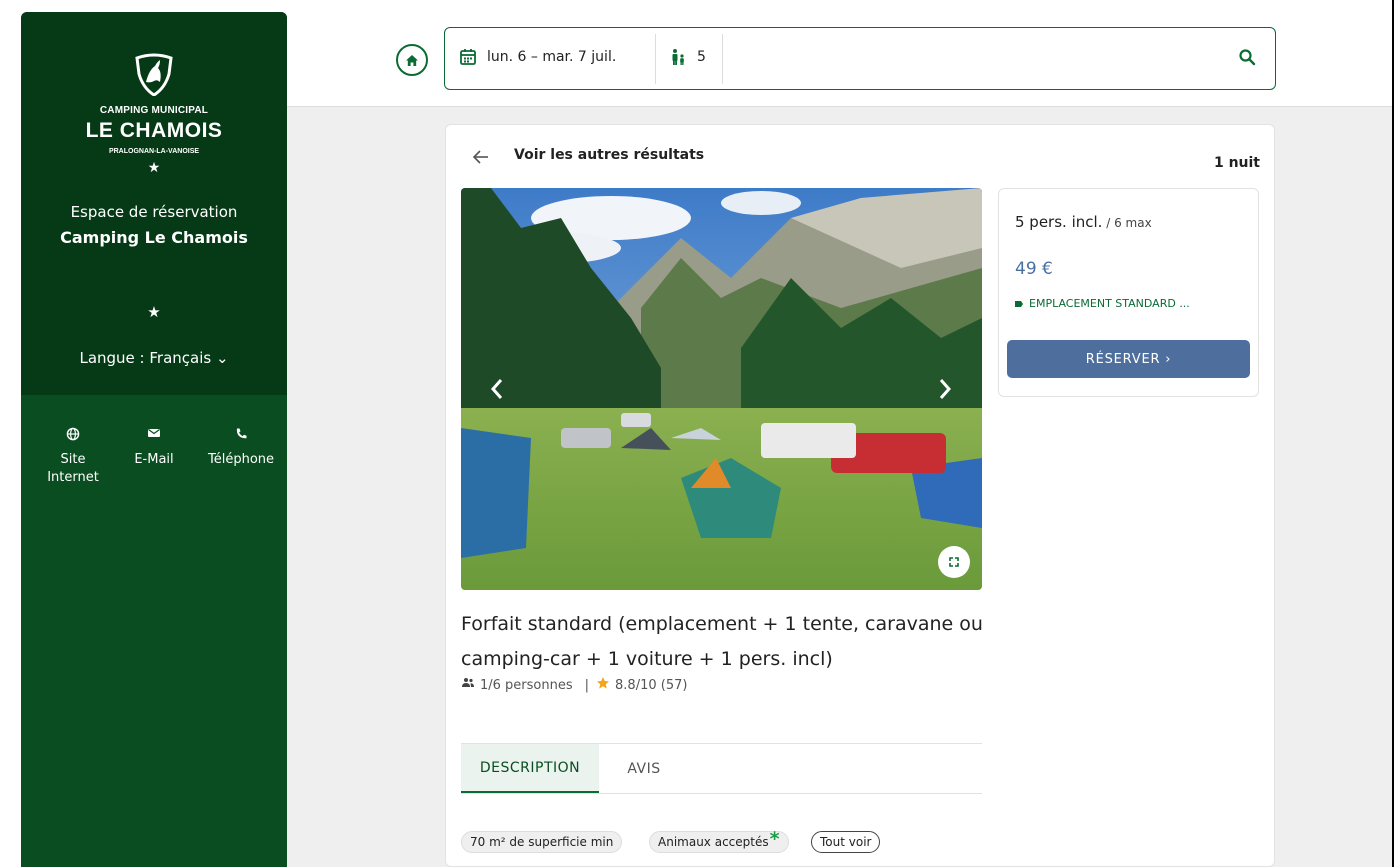 The width and height of the screenshot is (1394, 867). What do you see at coordinates (1128, 359) in the screenshot?
I see `reserve-button: RÉSERVER ›` at bounding box center [1128, 359].